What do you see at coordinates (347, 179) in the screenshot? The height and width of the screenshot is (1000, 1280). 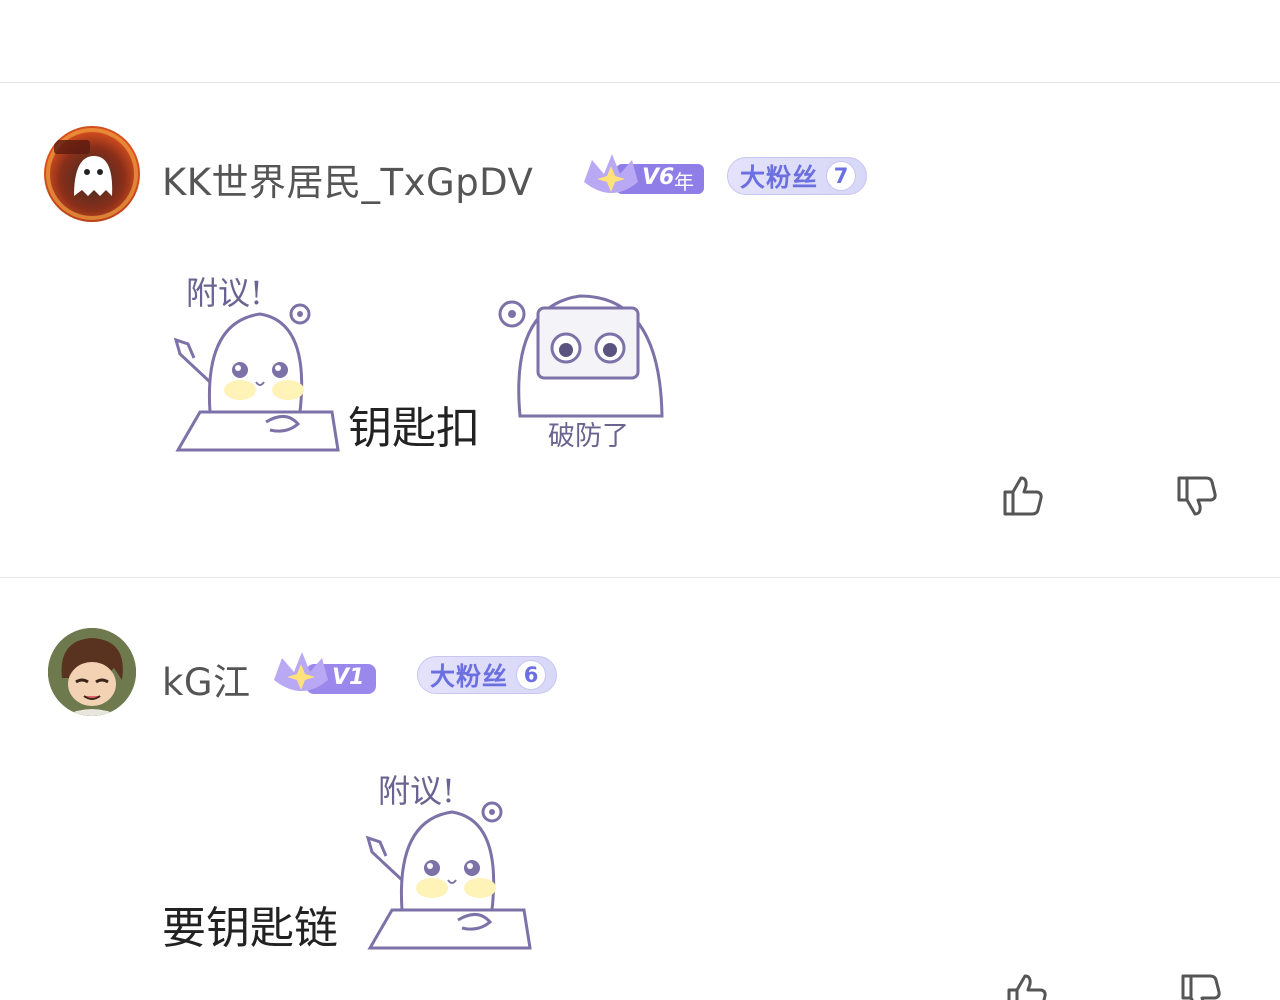 I see `username: KK世界居民_TxGpDV` at bounding box center [347, 179].